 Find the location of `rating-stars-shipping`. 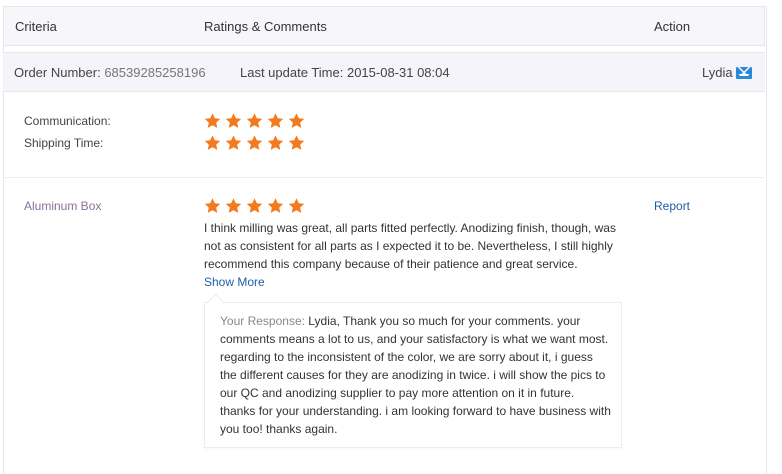

rating-stars-shipping is located at coordinates (254, 143).